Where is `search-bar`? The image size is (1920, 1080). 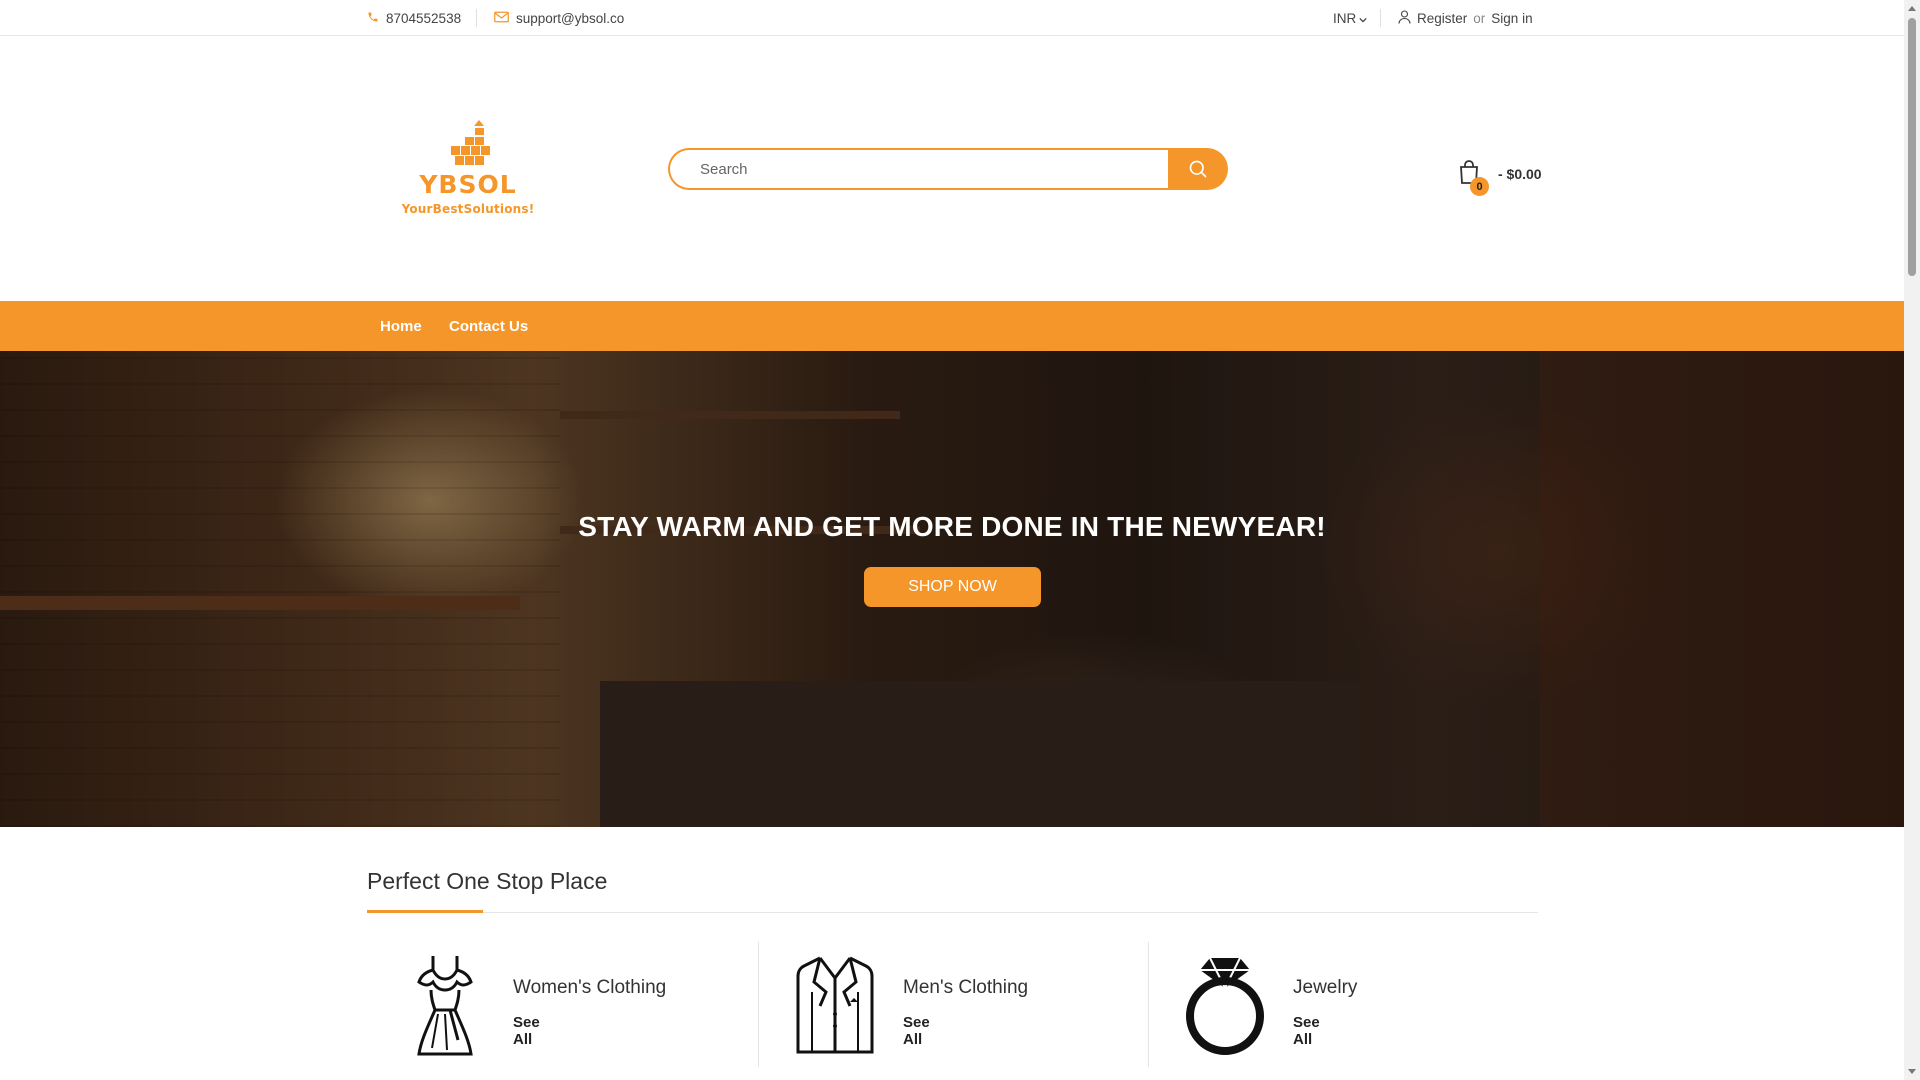 search-bar is located at coordinates (948, 169).